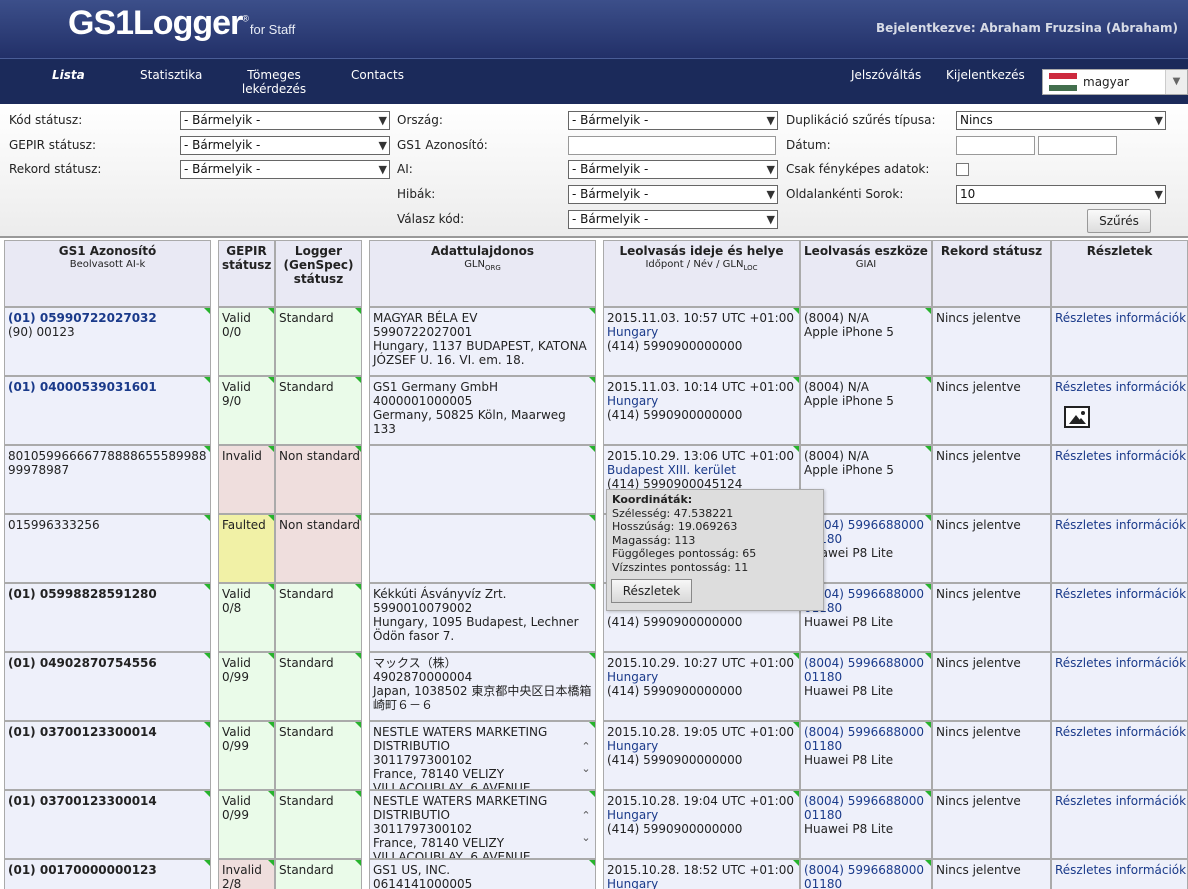  Describe the element at coordinates (1061, 120) in the screenshot. I see `duplication-filter-select: Nincs ▼` at that location.